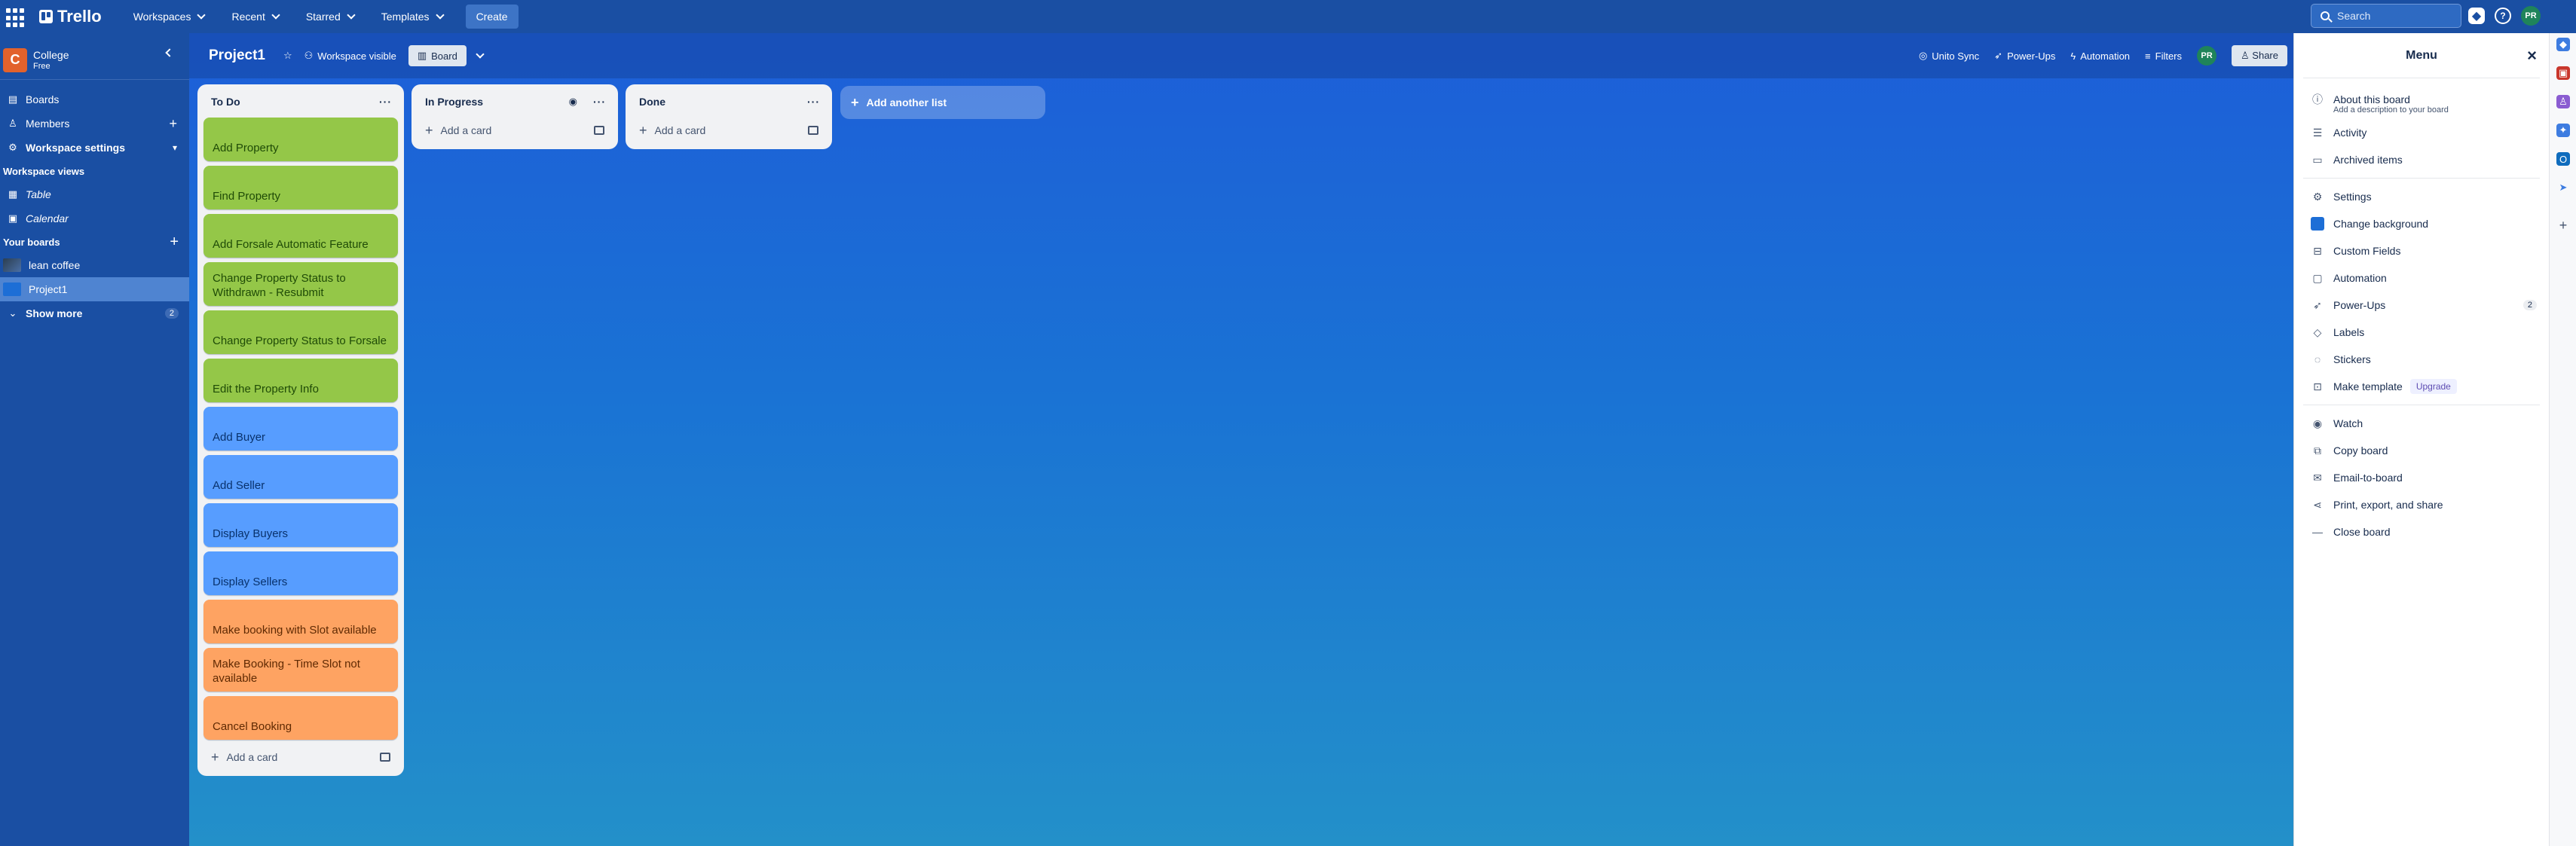 The image size is (2576, 846). What do you see at coordinates (2100, 56) in the screenshot?
I see `automation-button: ϟ Automation` at bounding box center [2100, 56].